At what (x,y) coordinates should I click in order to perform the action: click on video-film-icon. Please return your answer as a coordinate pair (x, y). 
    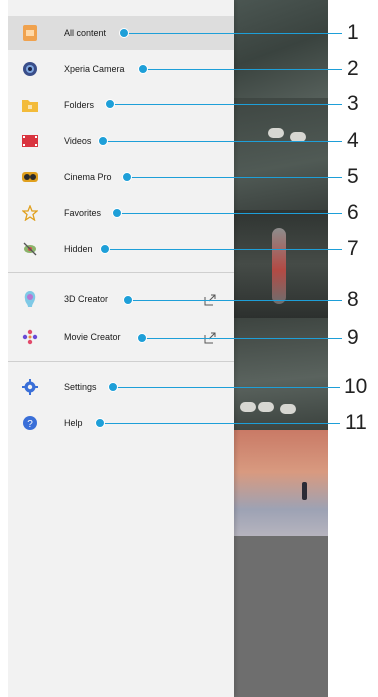
    Looking at the image, I should click on (30, 141).